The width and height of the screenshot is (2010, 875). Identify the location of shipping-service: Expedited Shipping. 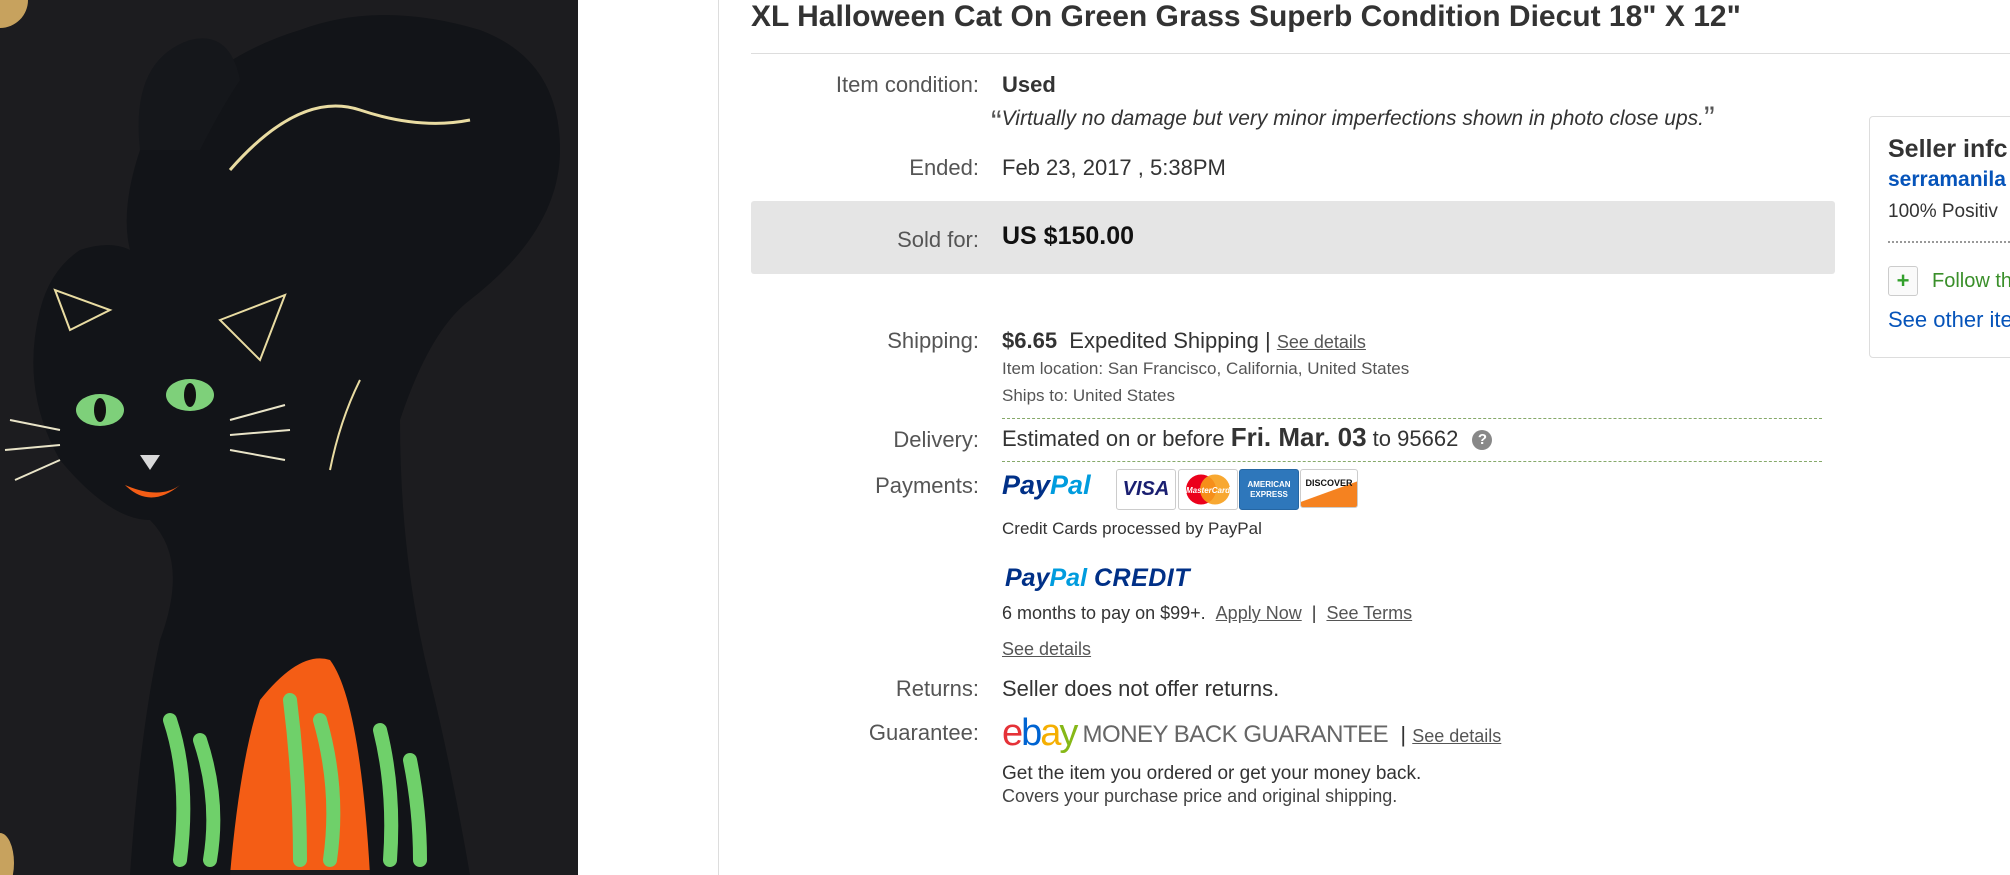
(1164, 340).